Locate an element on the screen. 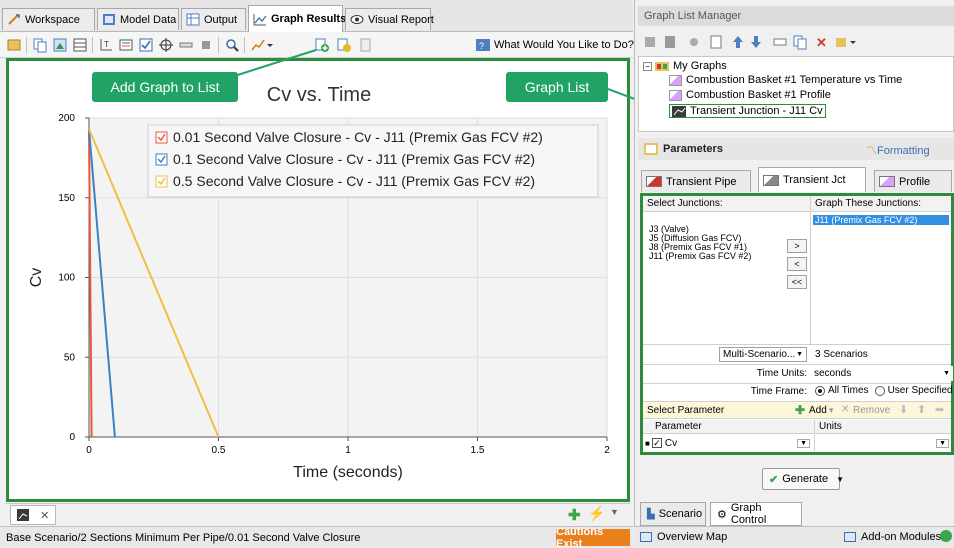 Image resolution: width=954 pixels, height=548 pixels. add-icon: ✚ is located at coordinates (800, 410).